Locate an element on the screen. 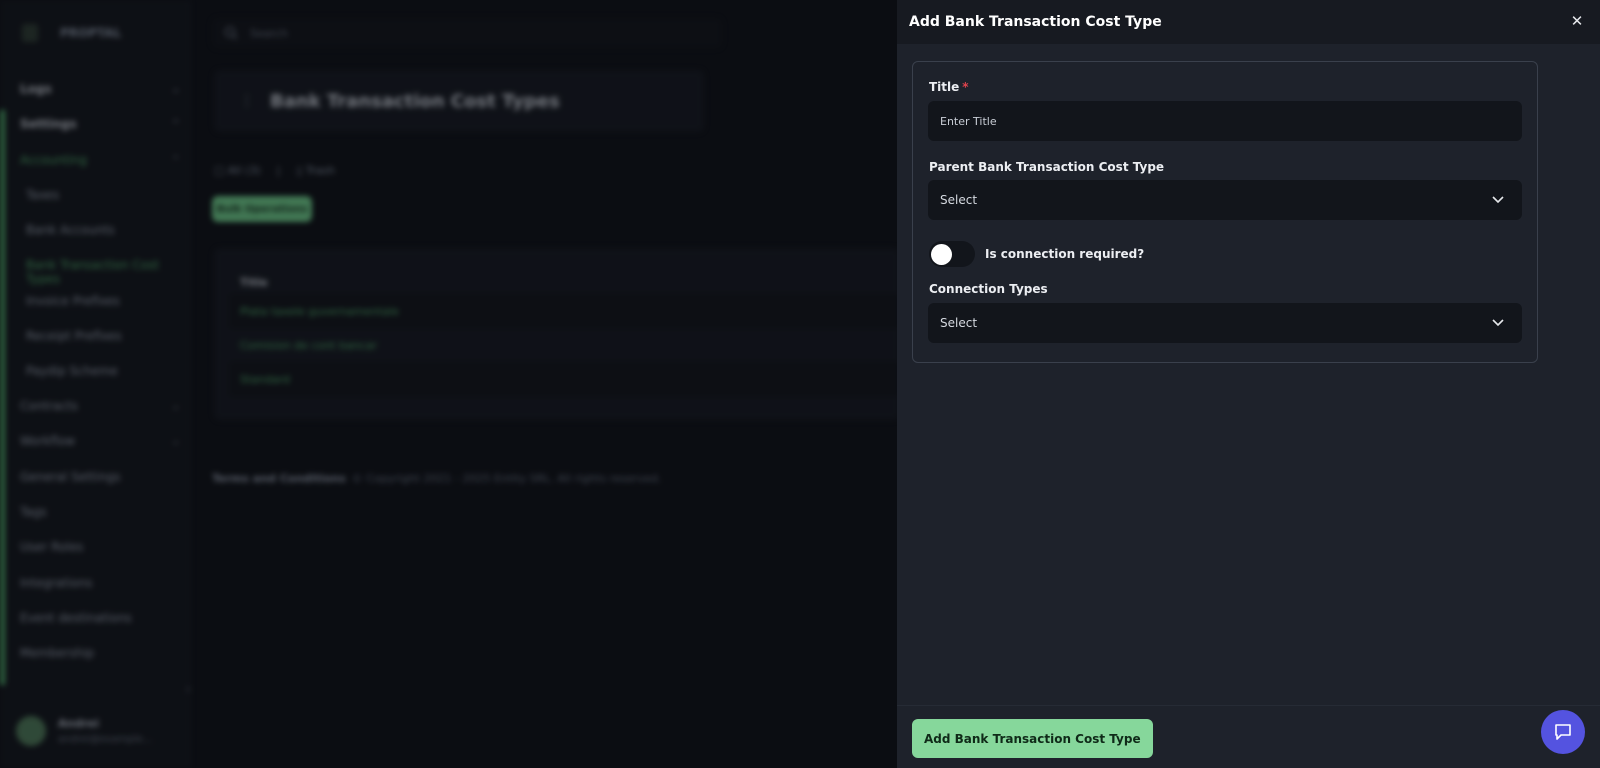  sidebar-item-label: User Roles is located at coordinates (52, 547).